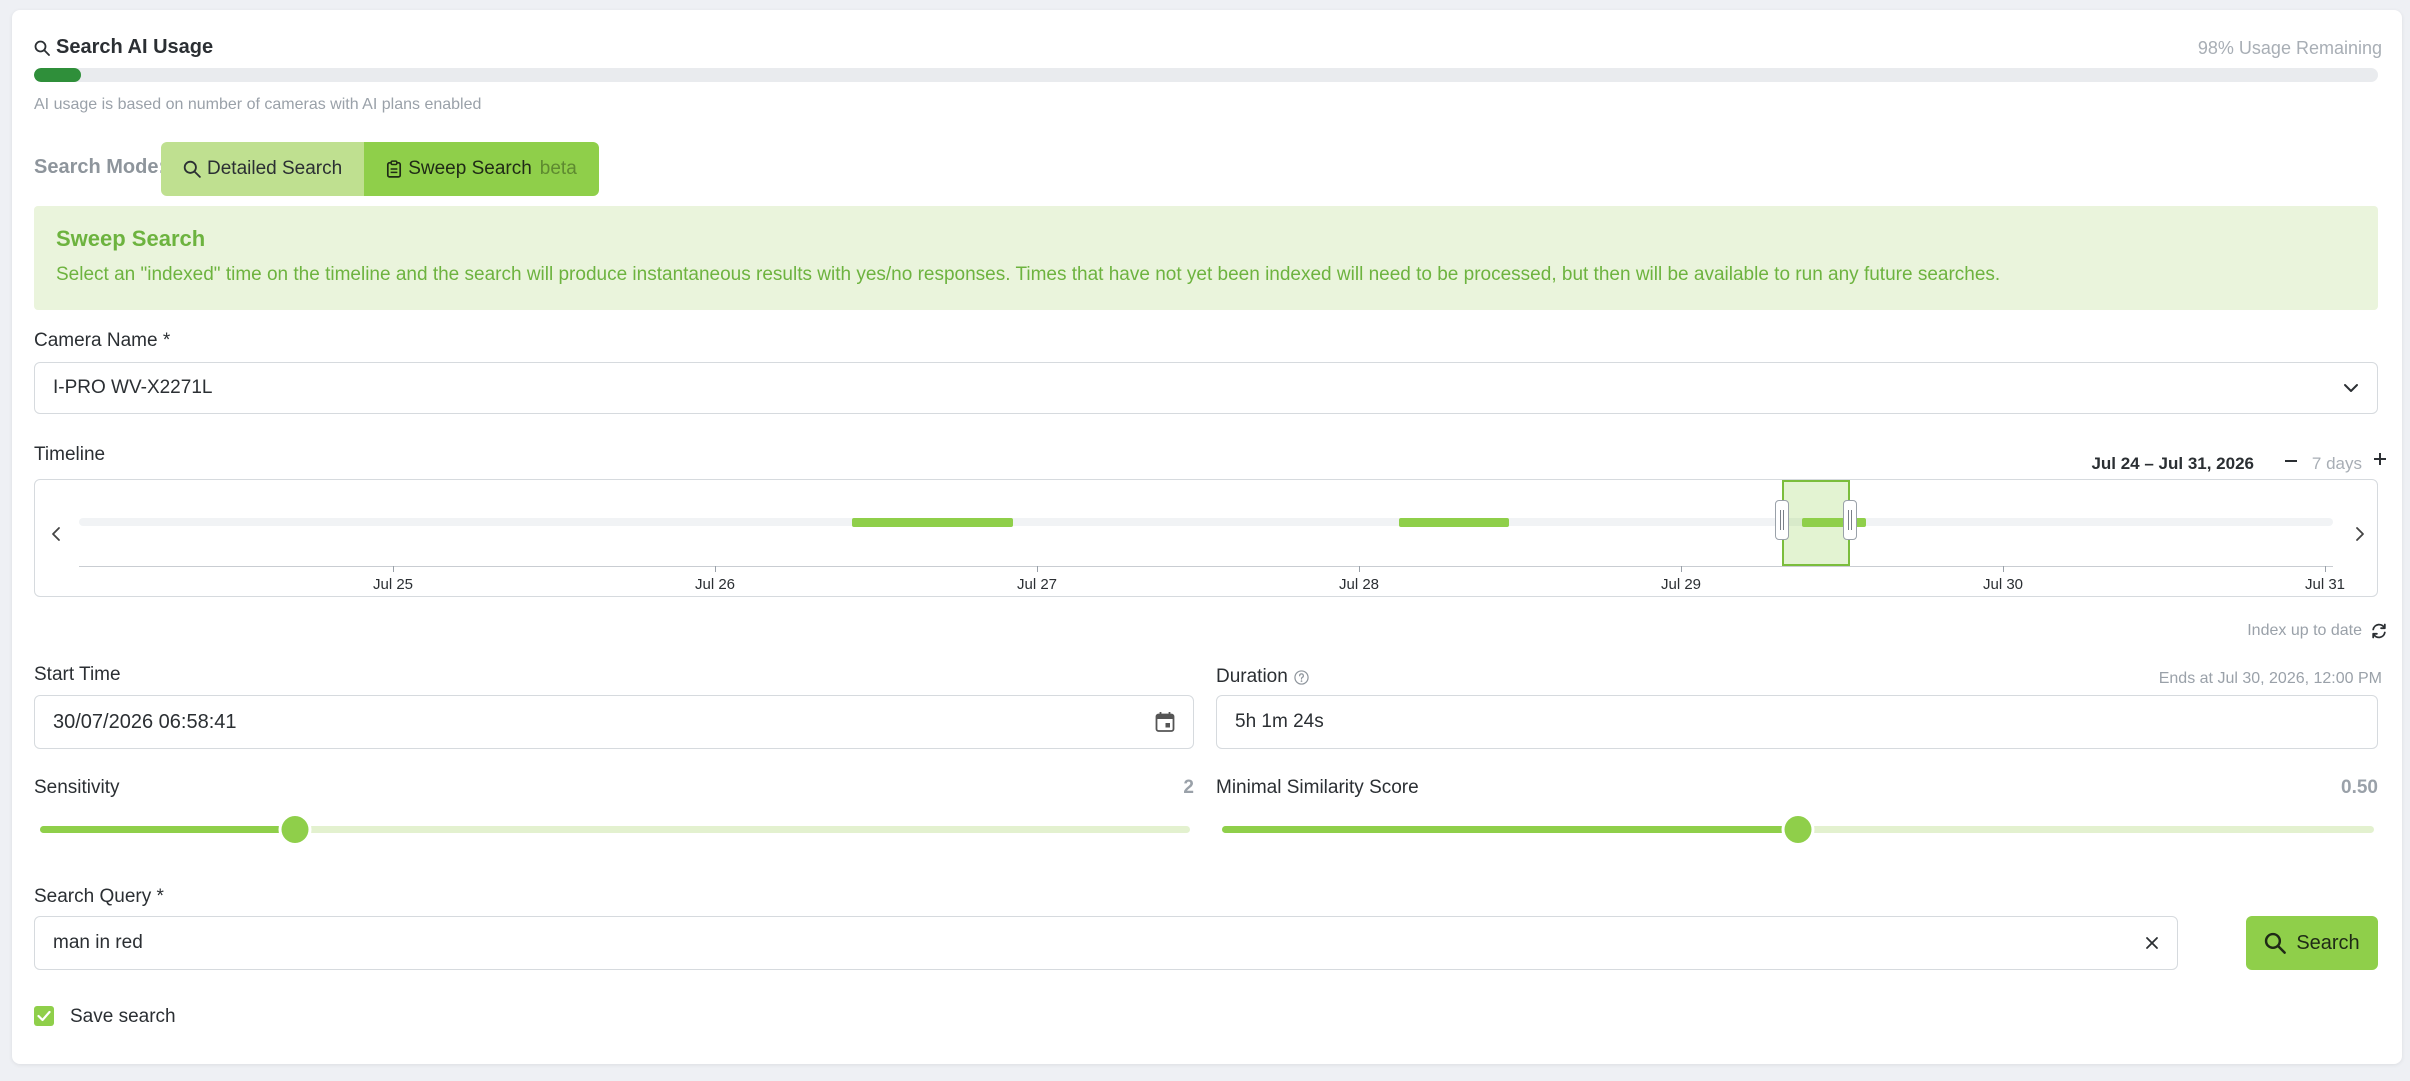 This screenshot has height=1081, width=2410. Describe the element at coordinates (1510, 829) in the screenshot. I see `similarity-slider-fill` at that location.